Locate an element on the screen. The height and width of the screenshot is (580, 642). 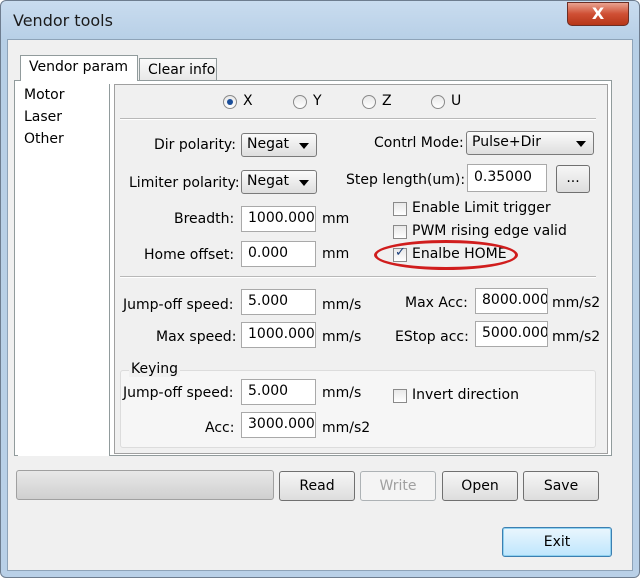
save-button: Save is located at coordinates (561, 486).